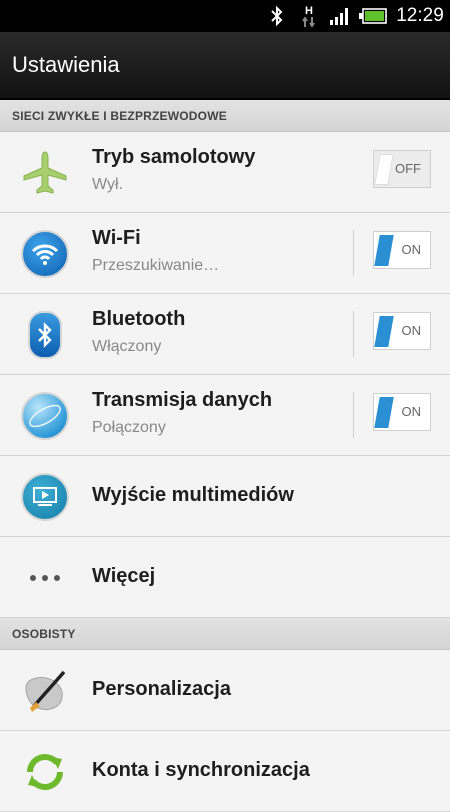 Image resolution: width=450 pixels, height=812 pixels. Describe the element at coordinates (66, 64) in the screenshot. I see `page-title: Ustawienia` at that location.